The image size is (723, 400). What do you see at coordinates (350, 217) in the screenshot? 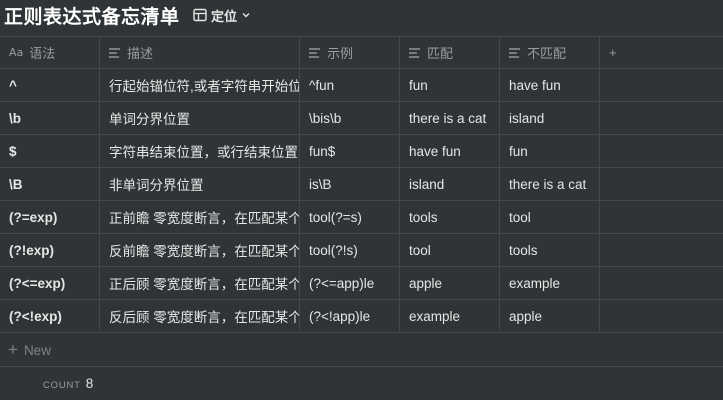
I see `cell-example: tool(?=s)` at bounding box center [350, 217].